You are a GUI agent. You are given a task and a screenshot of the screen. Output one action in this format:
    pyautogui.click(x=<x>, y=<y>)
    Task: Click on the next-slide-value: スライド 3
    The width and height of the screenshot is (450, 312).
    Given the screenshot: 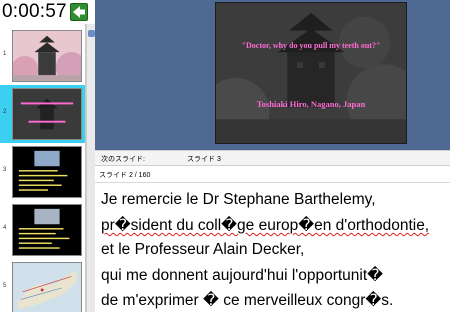 What is the action you would take?
    pyautogui.click(x=204, y=159)
    